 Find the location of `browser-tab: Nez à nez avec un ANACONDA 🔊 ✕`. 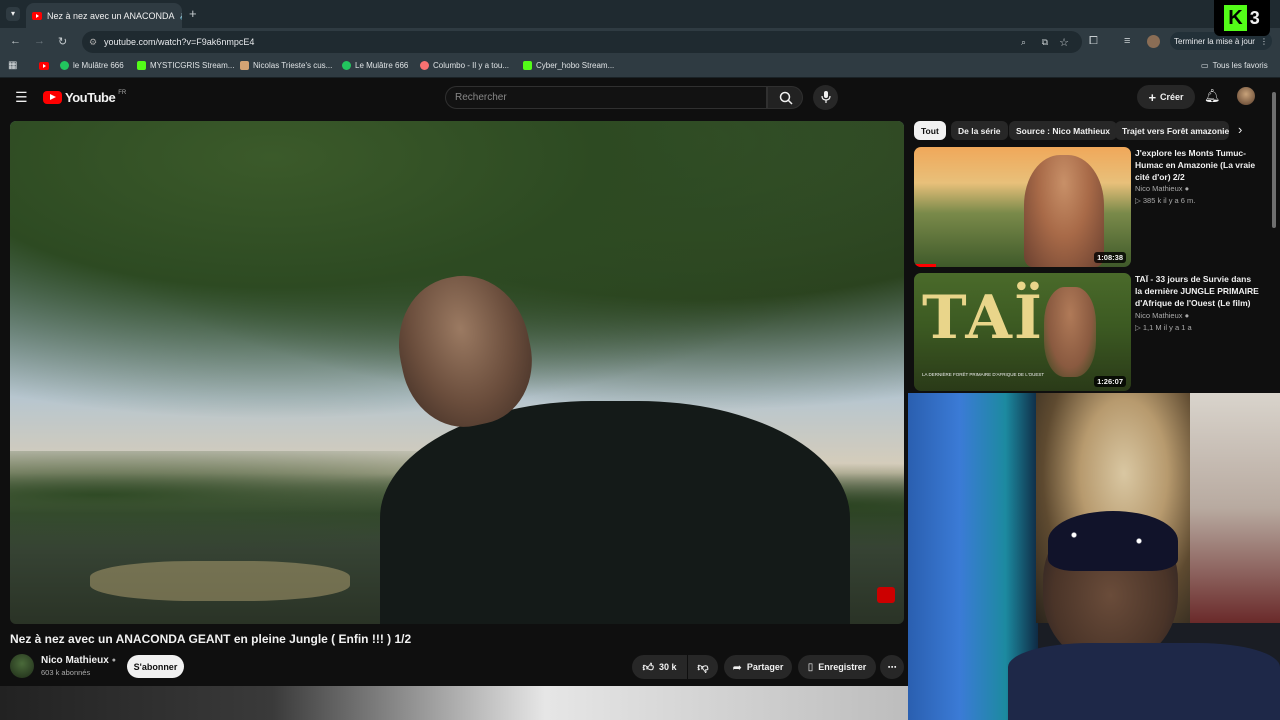

browser-tab: Nez à nez avec un ANACONDA 🔊 ✕ is located at coordinates (104, 15).